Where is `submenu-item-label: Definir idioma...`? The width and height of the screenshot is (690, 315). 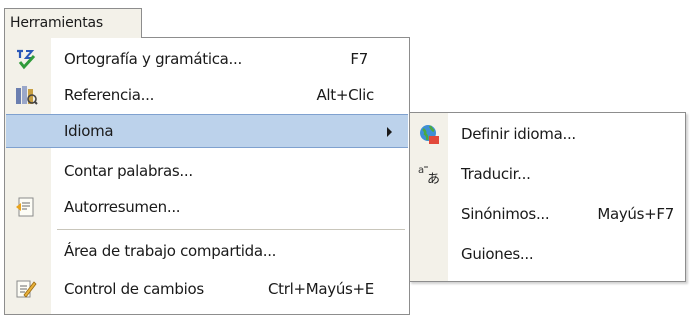 submenu-item-label: Definir idioma... is located at coordinates (518, 134).